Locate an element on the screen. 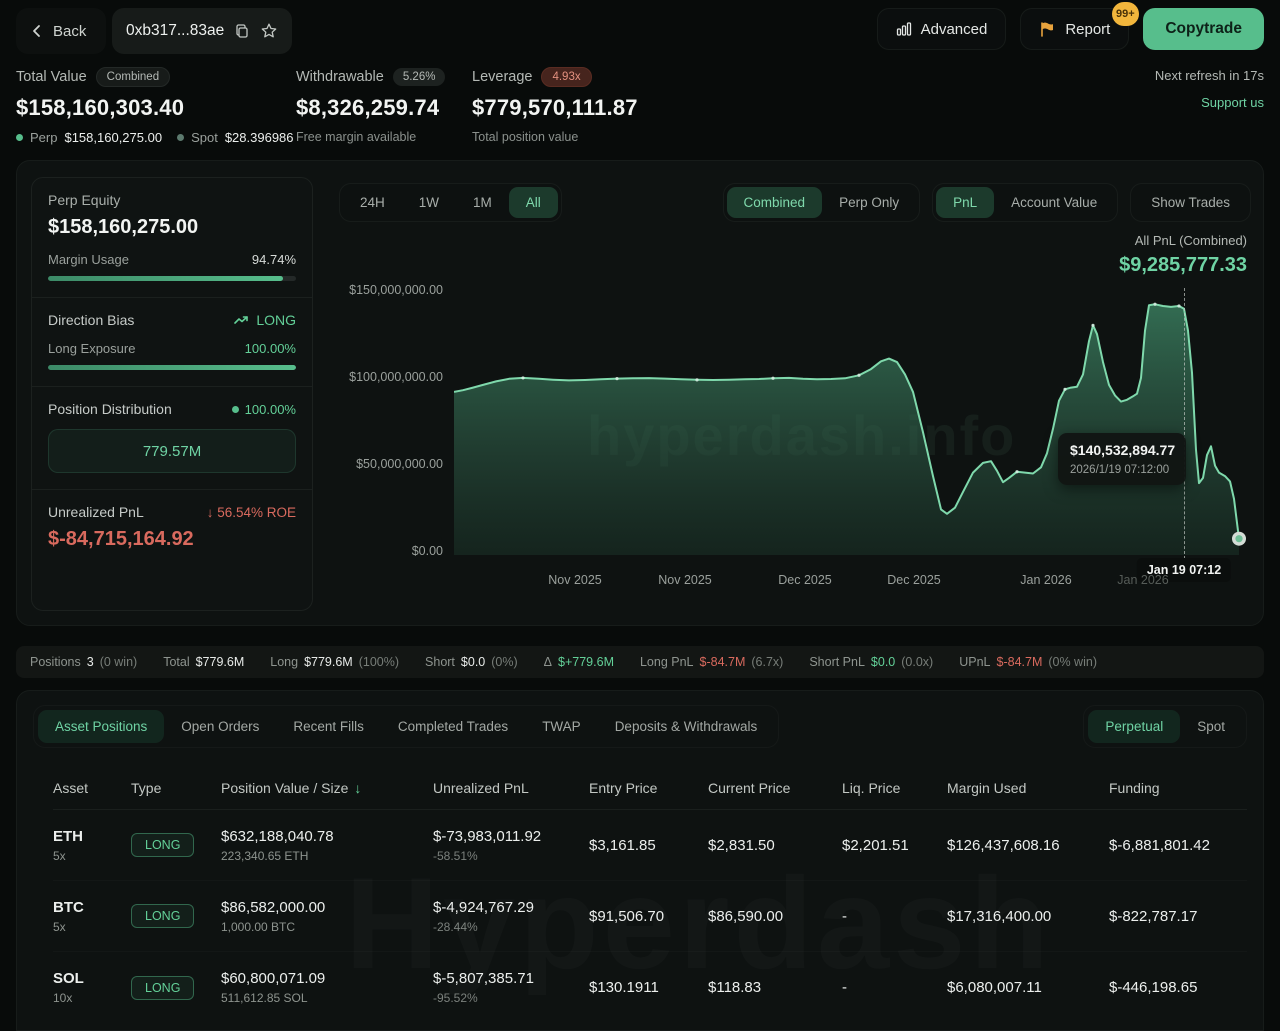 Image resolution: width=1280 pixels, height=1031 pixels. toggle-perpetual: Perpetual is located at coordinates (1134, 726).